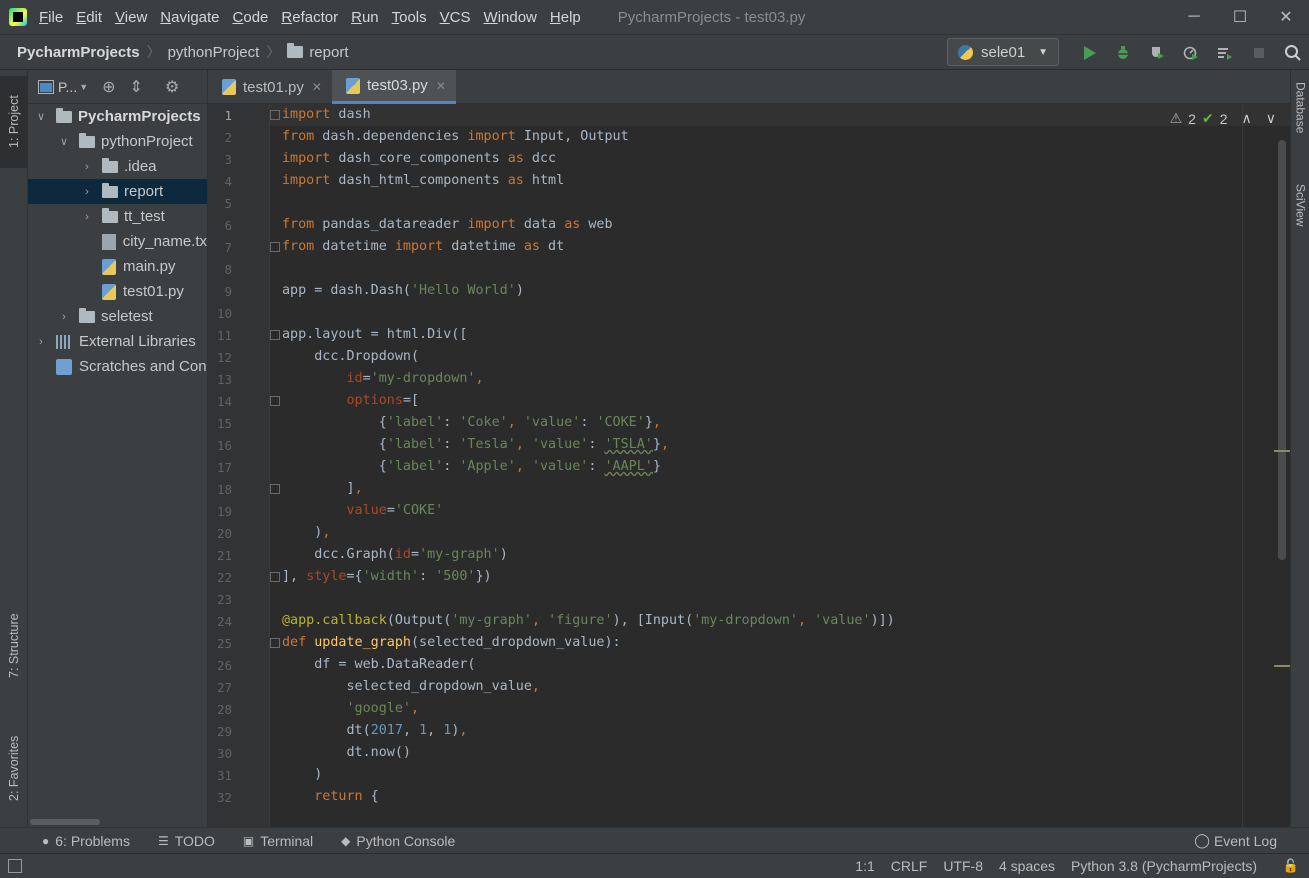 This screenshot has height=878, width=1309. I want to click on code-line: id='my-dropdown',, so click(383, 379).